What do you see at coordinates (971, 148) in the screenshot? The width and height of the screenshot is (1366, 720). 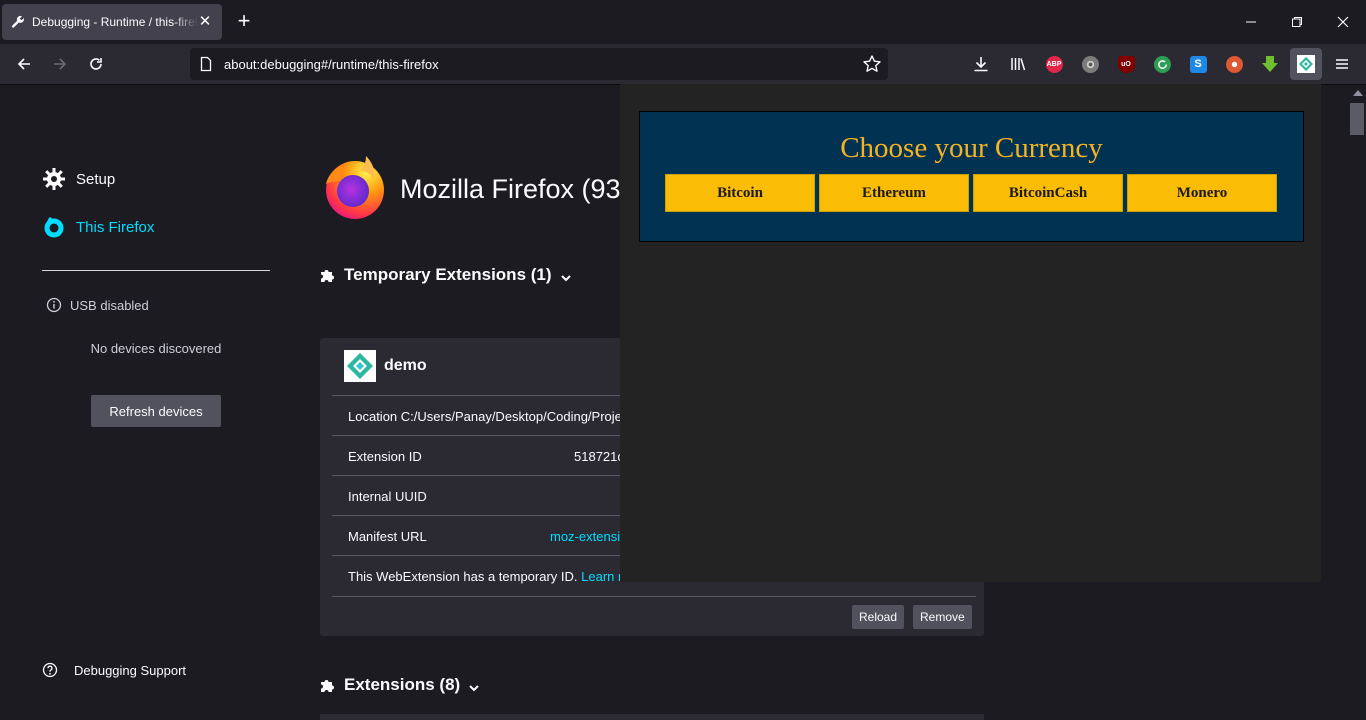 I see `currency-title: Choose your Currency` at bounding box center [971, 148].